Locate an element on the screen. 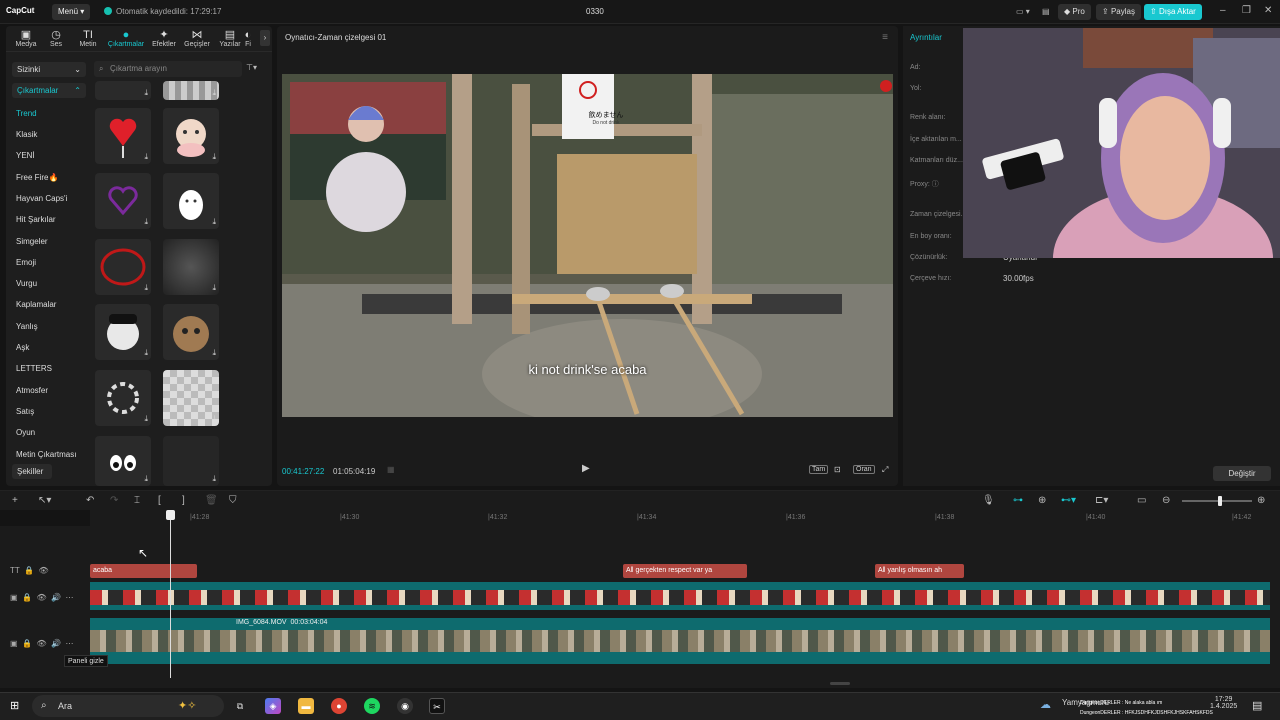  snapshot-icon: ⊡ is located at coordinates (837, 469).